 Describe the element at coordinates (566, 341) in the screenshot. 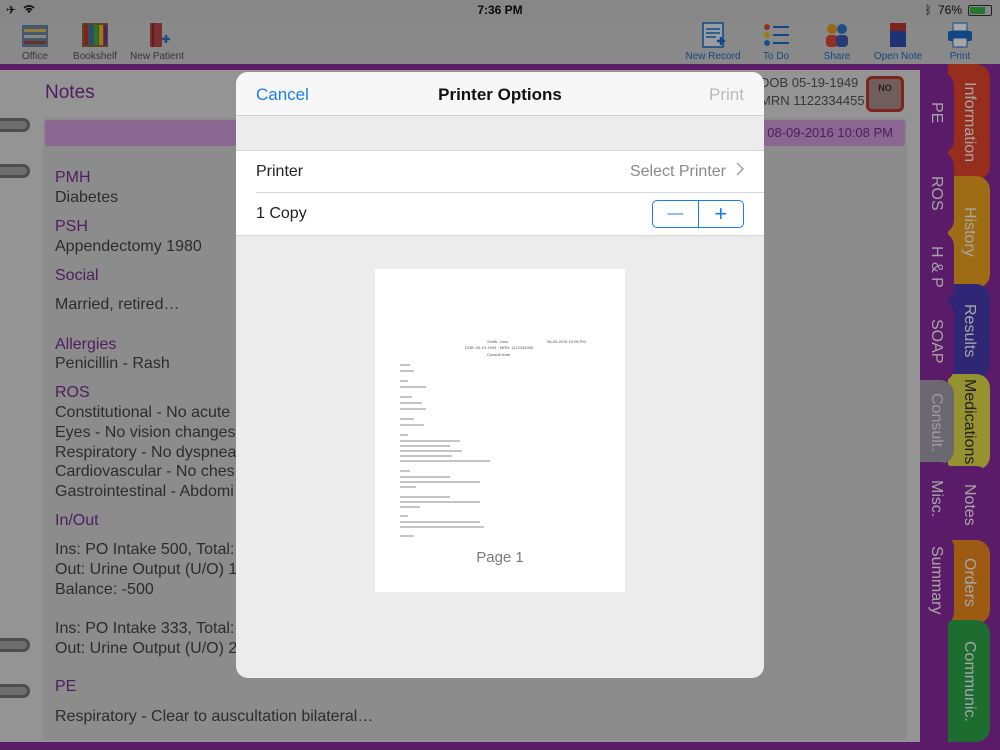

I see `preview-date: 08-09-2016 10:08 PM` at that location.